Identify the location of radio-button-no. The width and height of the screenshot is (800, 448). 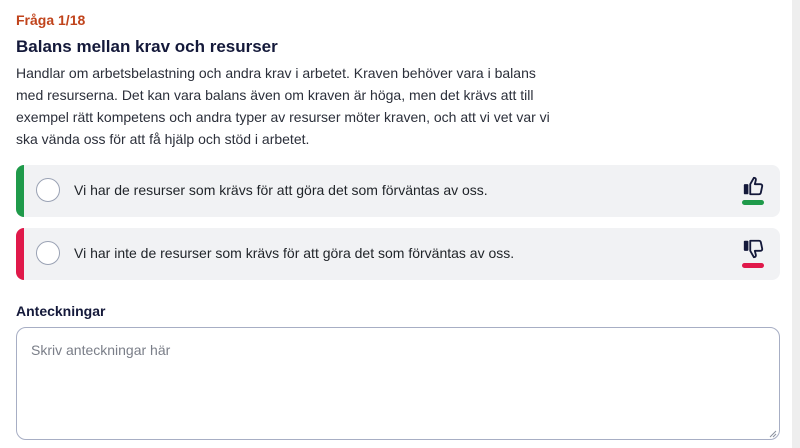
(48, 253).